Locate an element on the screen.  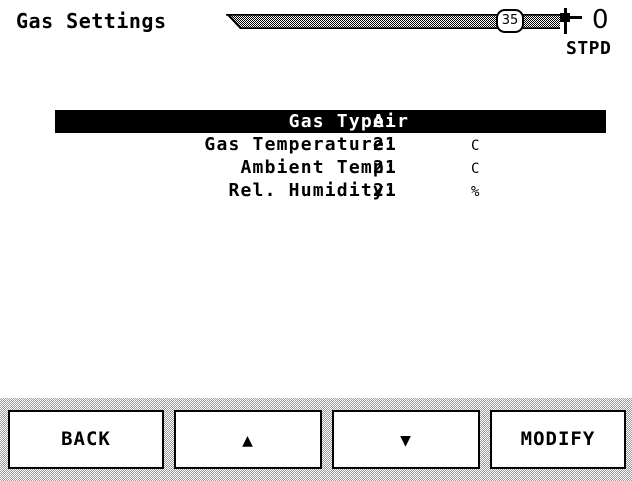
setting-value: Air is located at coordinates (391, 121).